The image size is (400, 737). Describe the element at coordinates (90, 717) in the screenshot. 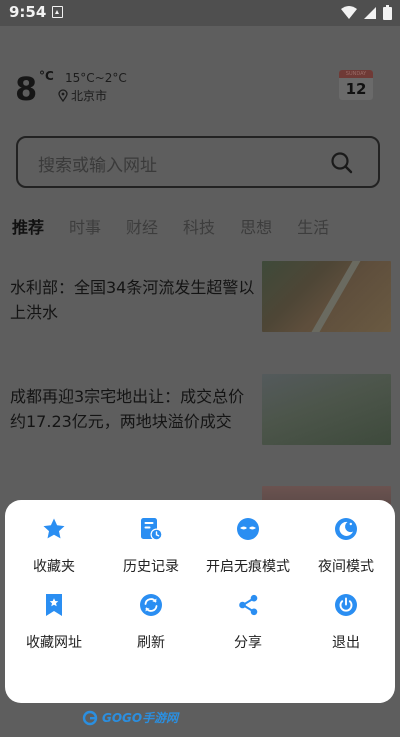

I see `watermark-logo-icon` at that location.